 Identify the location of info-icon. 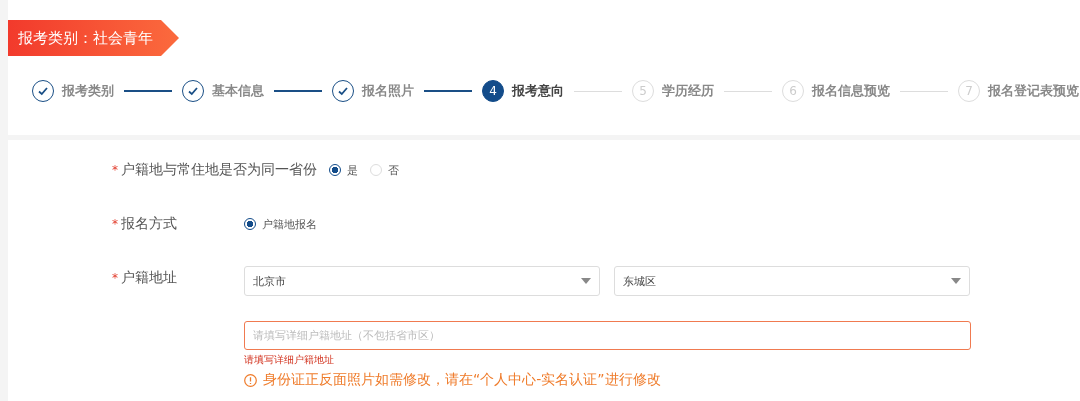
(250, 380).